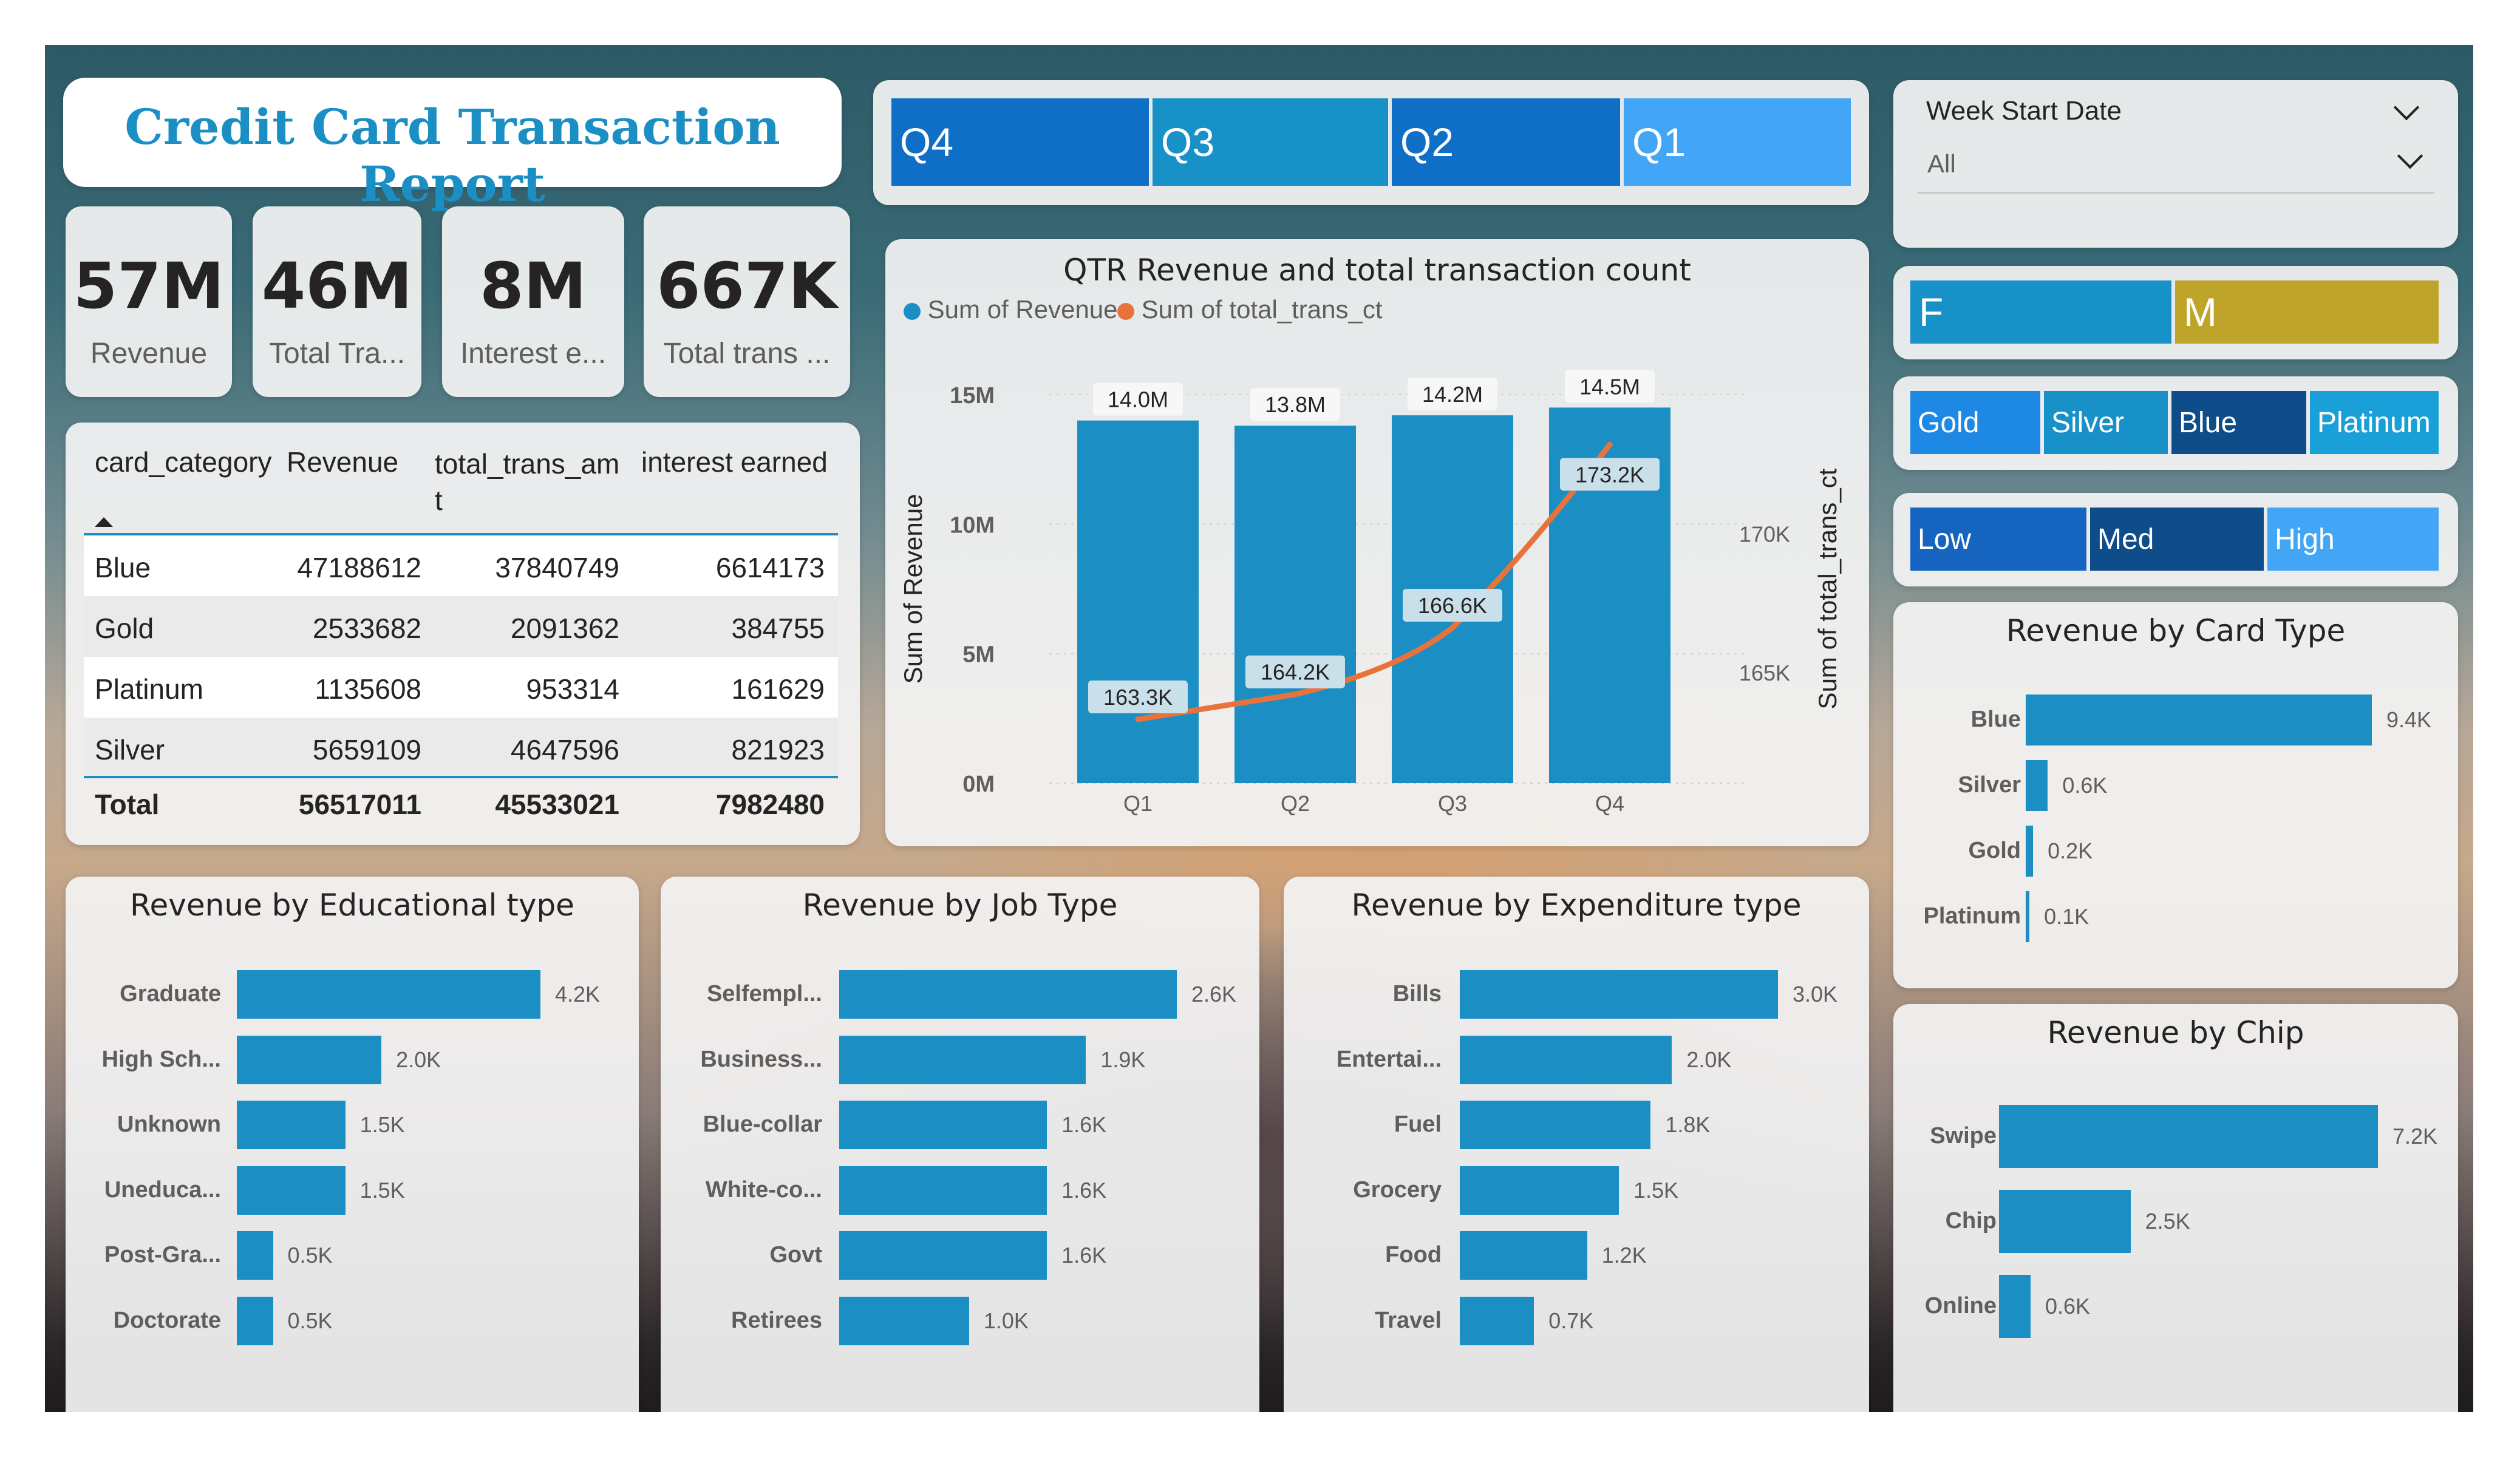 This screenshot has height=1457, width=2520. What do you see at coordinates (1417, 994) in the screenshot?
I see `bar-label: Bills` at bounding box center [1417, 994].